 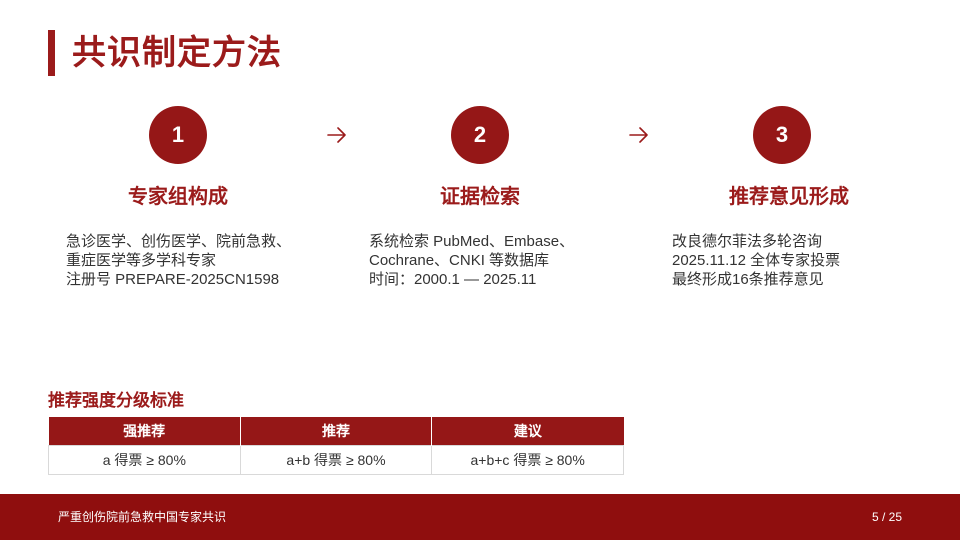 I want to click on step-3-description: 改良德尔菲法多轮咨询 2025.11.12 全体专家投票 最终形成16条推荐意见, so click(x=802, y=260).